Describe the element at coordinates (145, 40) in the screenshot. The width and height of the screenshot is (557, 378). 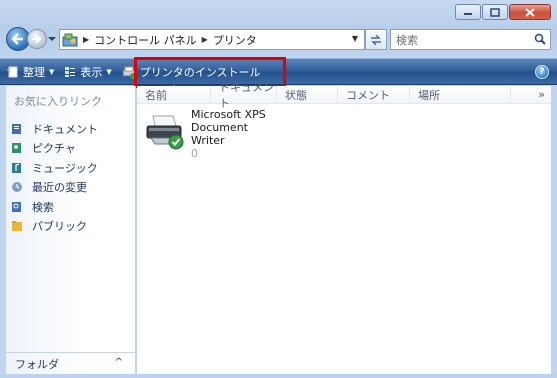
I see `breadcrumb-control-panel: コントロール パネル` at that location.